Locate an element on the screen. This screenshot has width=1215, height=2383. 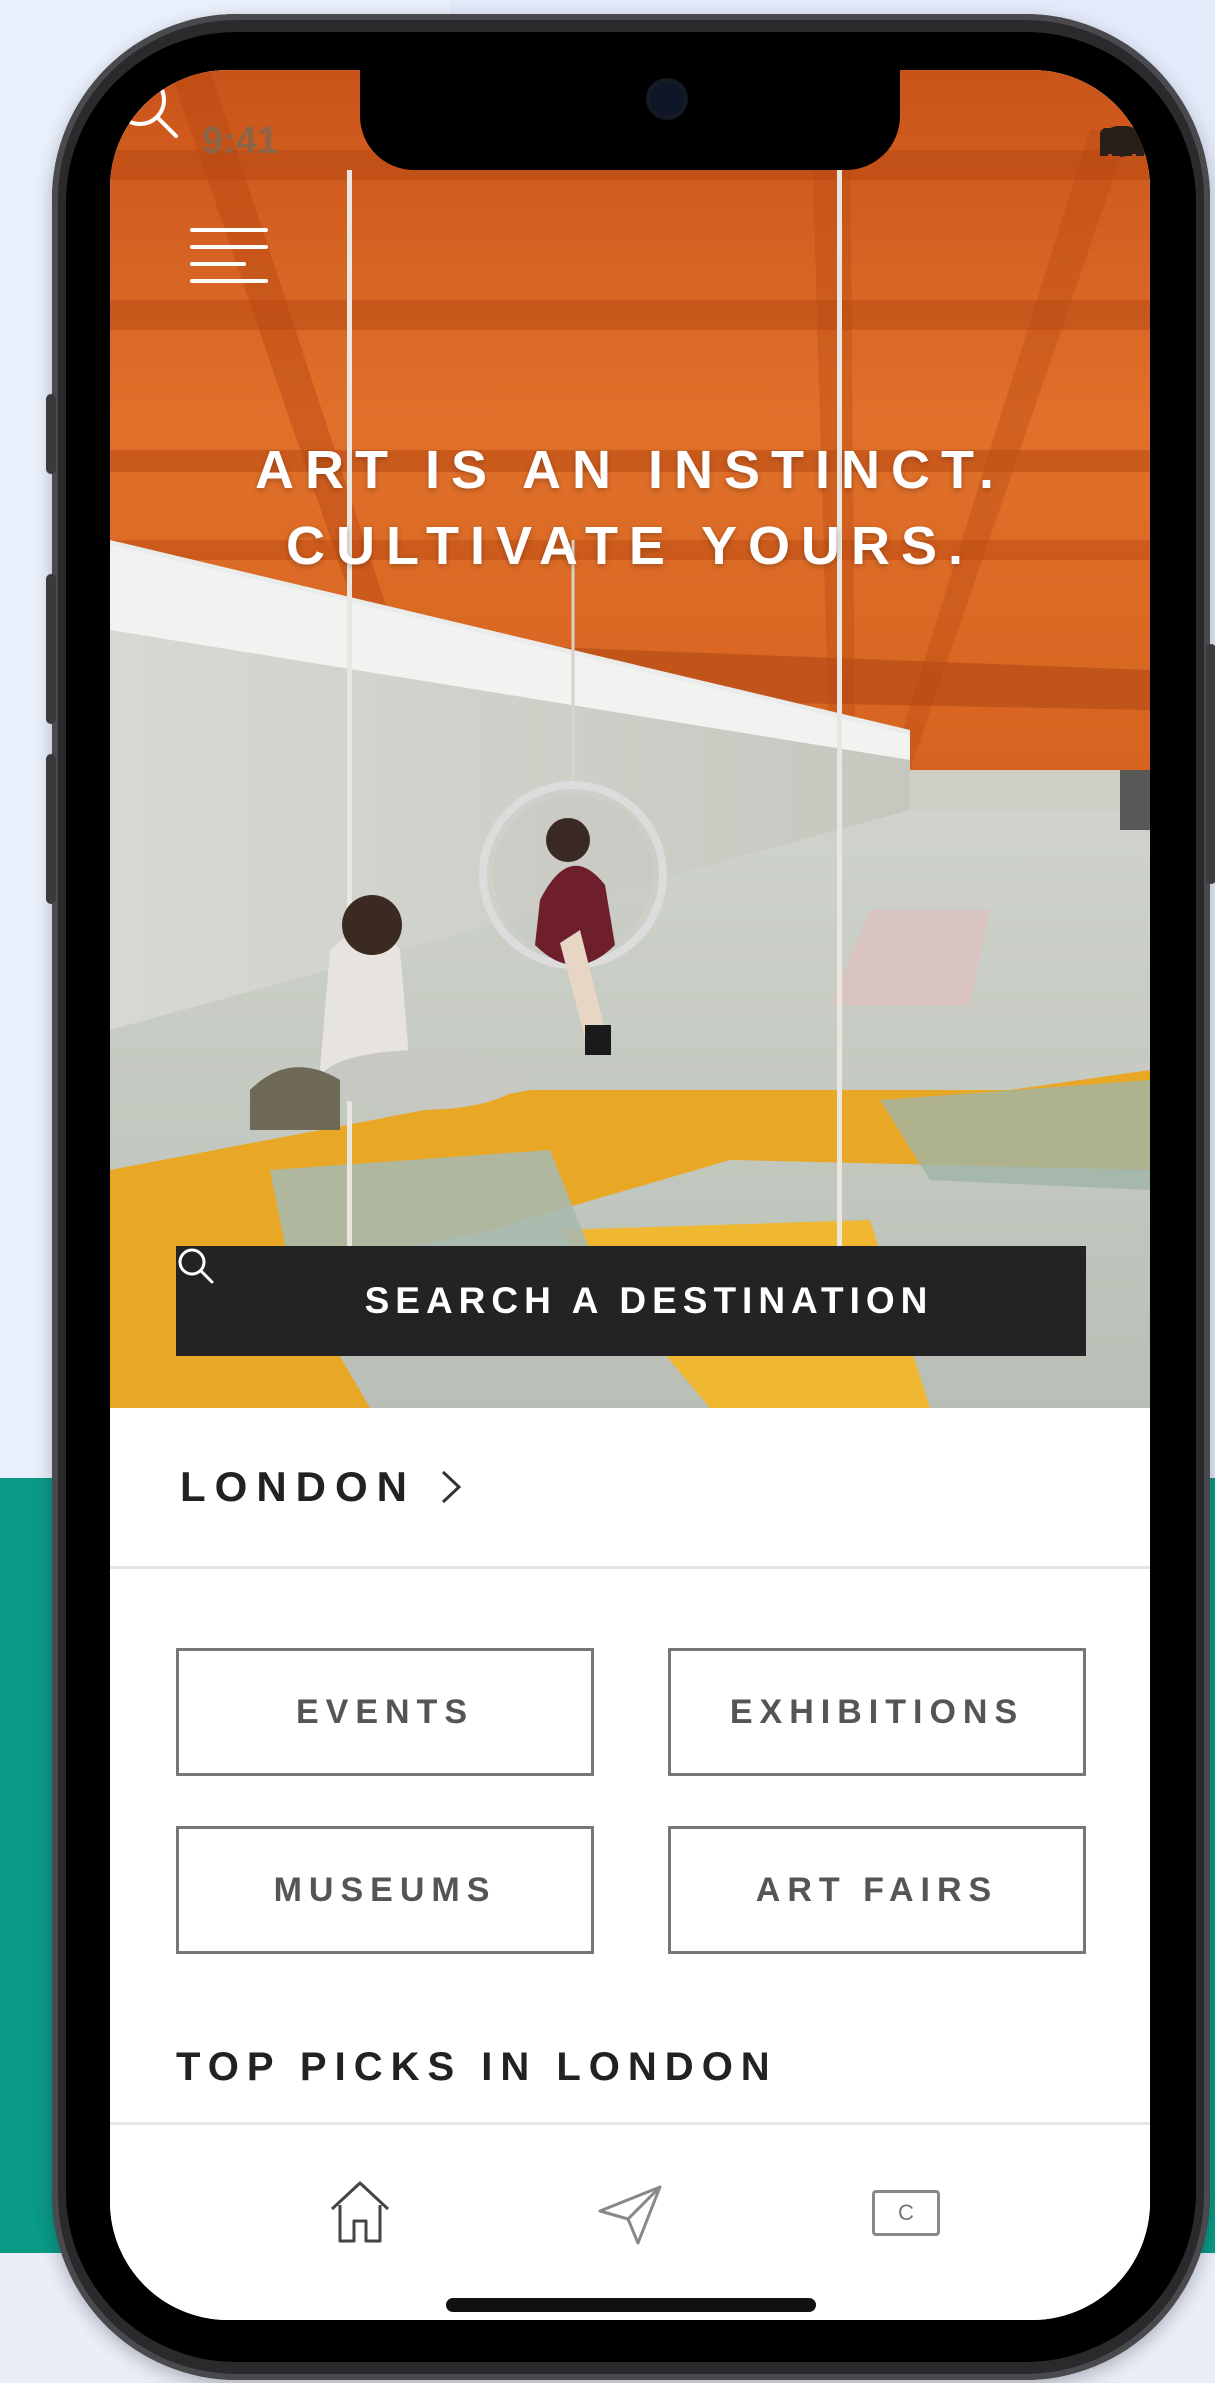
status-bar: 9:41 is located at coordinates (630, 125).